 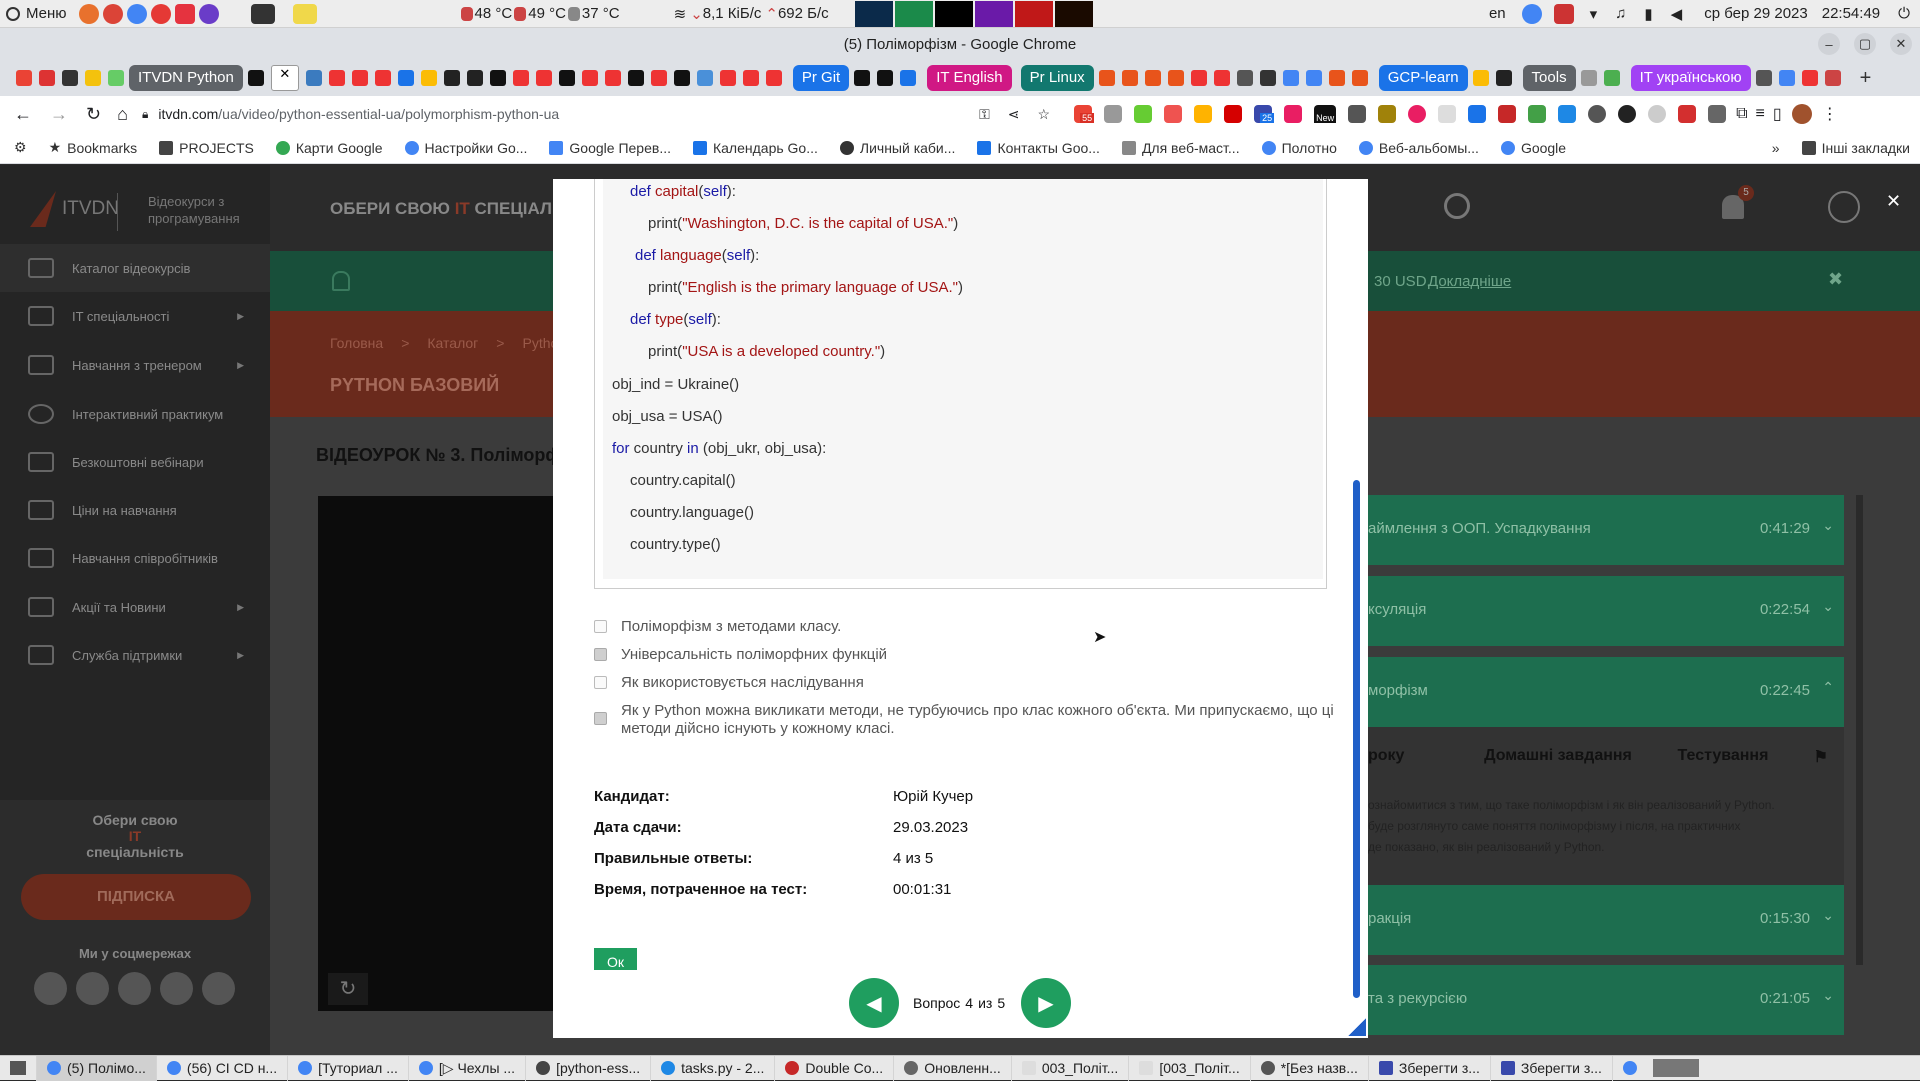 I want to click on linkedin-icon, so click(x=176, y=988).